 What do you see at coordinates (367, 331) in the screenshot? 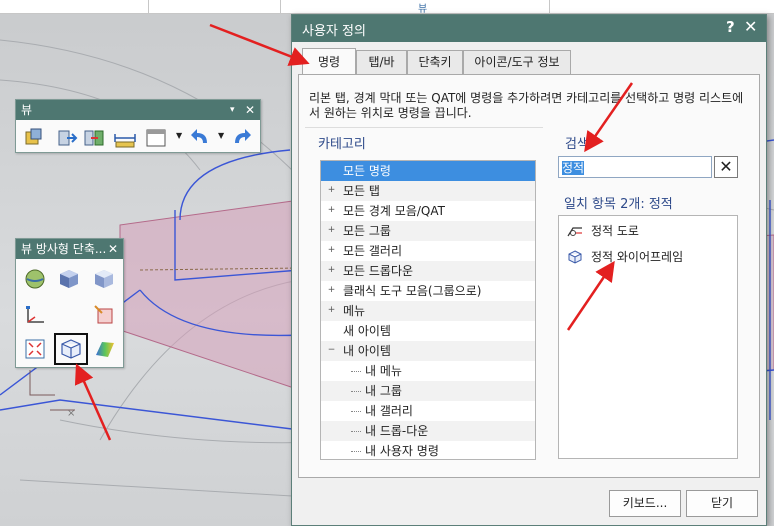
I see `tree-item-label: 새 아이템` at bounding box center [367, 331].